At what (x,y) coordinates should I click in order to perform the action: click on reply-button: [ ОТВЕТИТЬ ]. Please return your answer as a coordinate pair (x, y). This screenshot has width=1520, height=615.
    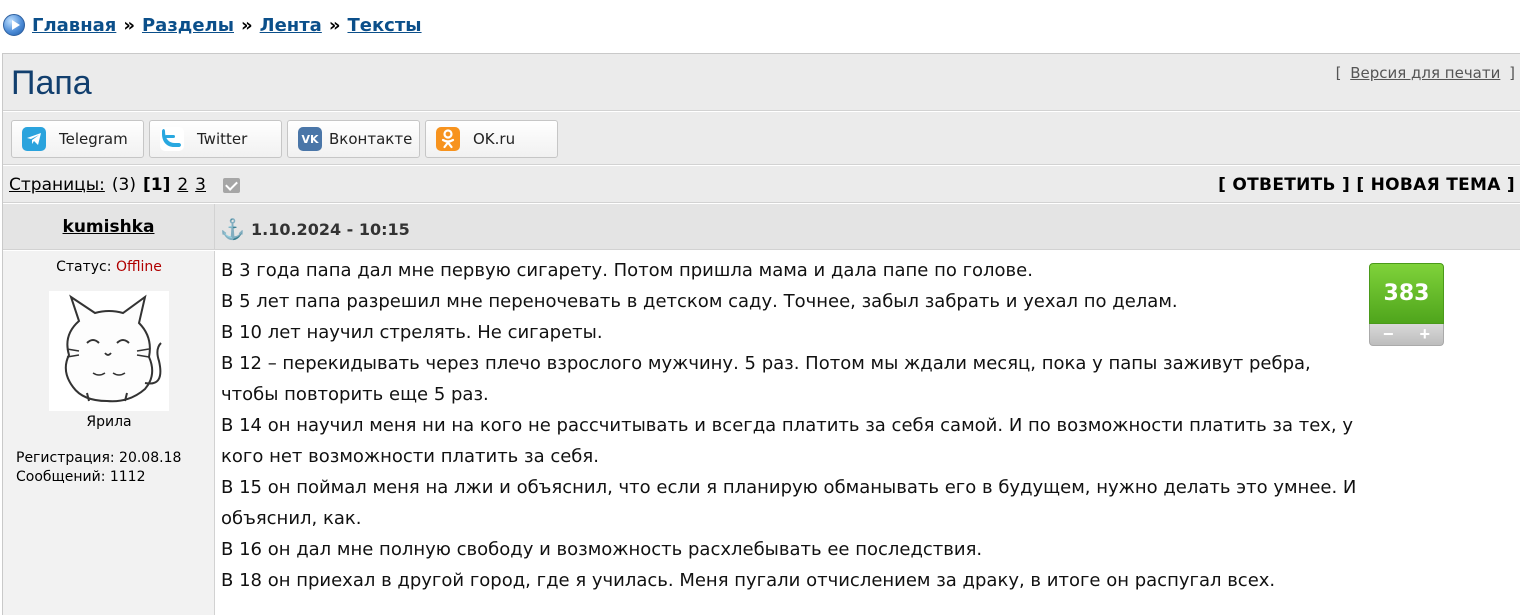
    Looking at the image, I should click on (1284, 185).